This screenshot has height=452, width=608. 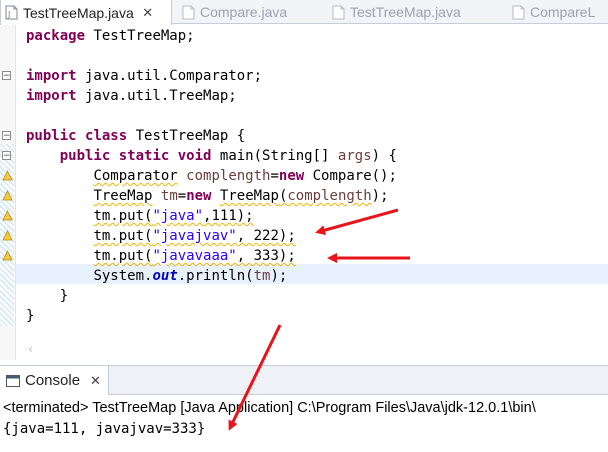 I want to click on code-line-11: tm.put("javajvav", 222);, so click(x=194, y=236).